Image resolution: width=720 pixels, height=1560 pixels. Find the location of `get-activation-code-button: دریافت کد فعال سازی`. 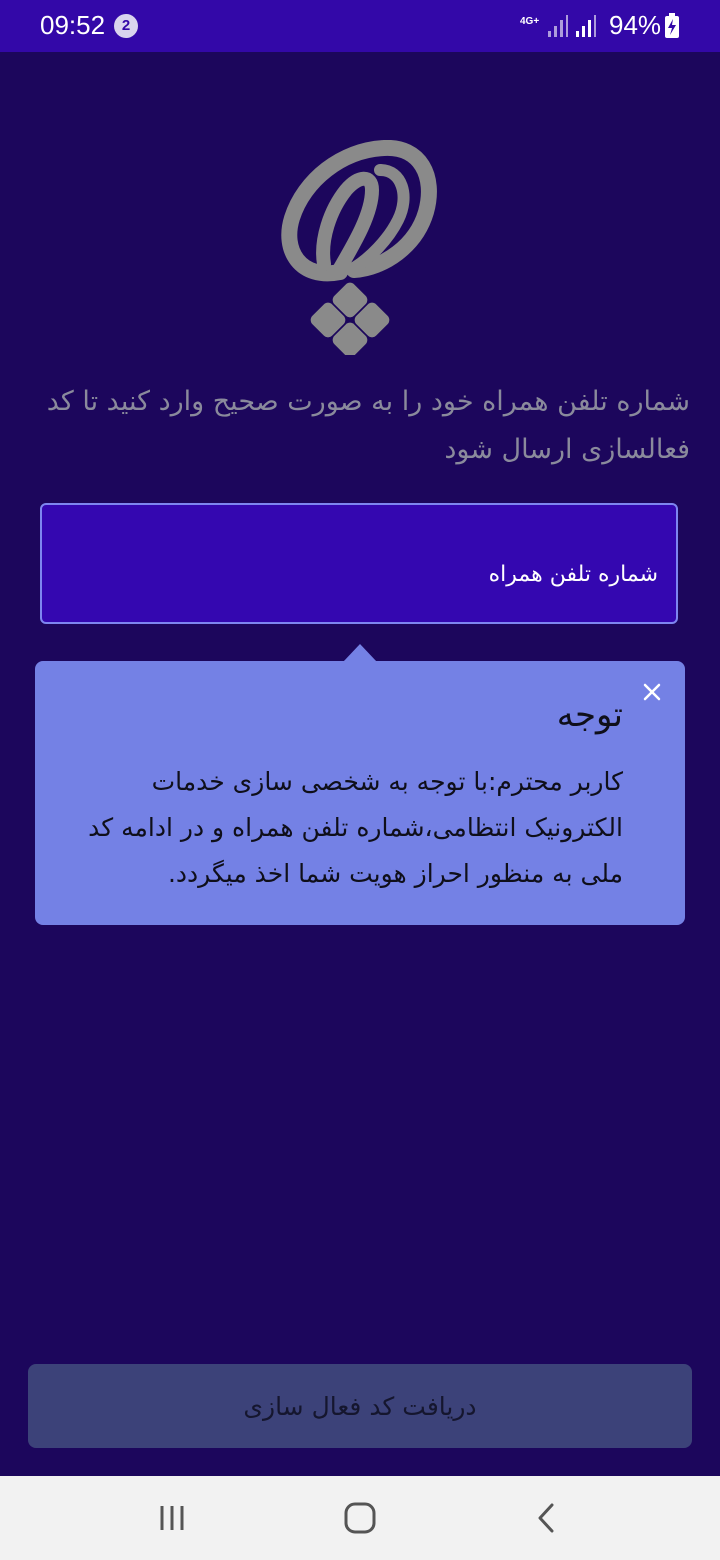

get-activation-code-button: دریافت کد فعال سازی is located at coordinates (360, 1406).